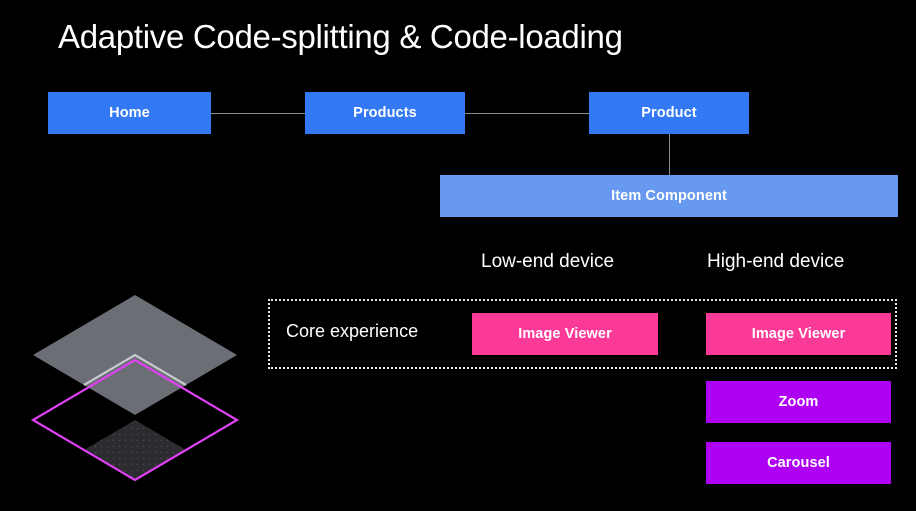 The width and height of the screenshot is (916, 511). What do you see at coordinates (776, 261) in the screenshot?
I see `column-header-high-end-device: High-end device` at bounding box center [776, 261].